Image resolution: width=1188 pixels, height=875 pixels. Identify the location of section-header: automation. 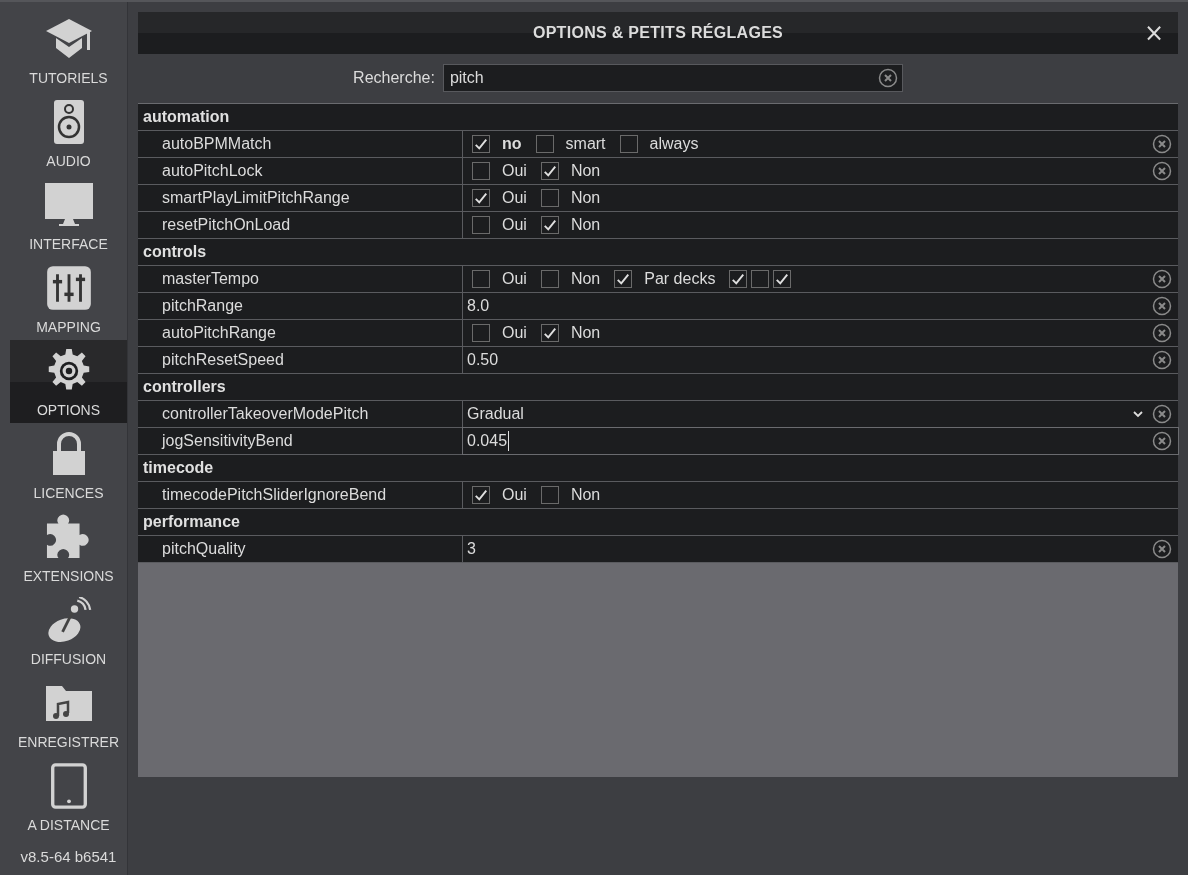
(658, 117).